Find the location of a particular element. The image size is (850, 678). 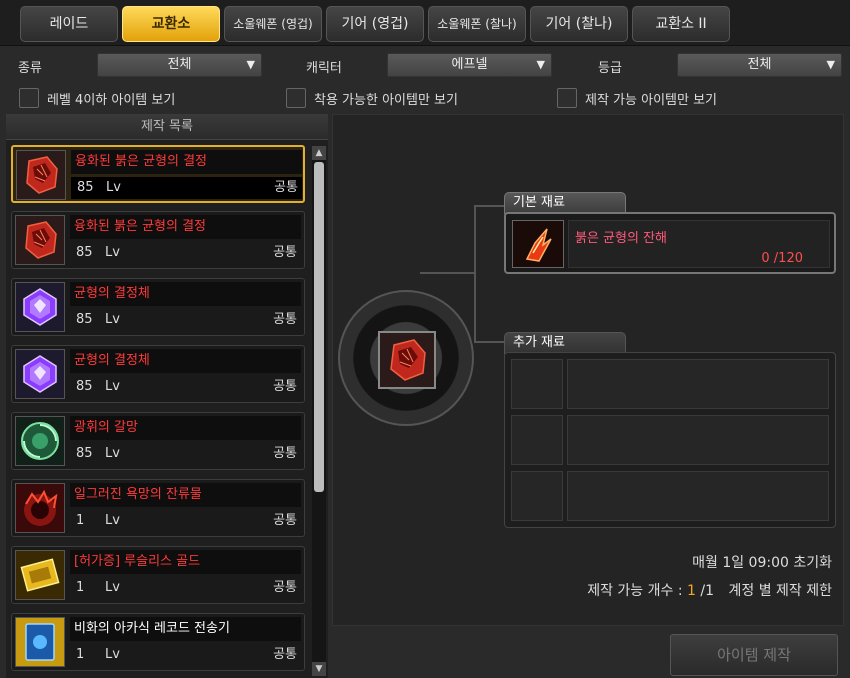

account-limit: 계정 별 제작 제한 is located at coordinates (780, 591).